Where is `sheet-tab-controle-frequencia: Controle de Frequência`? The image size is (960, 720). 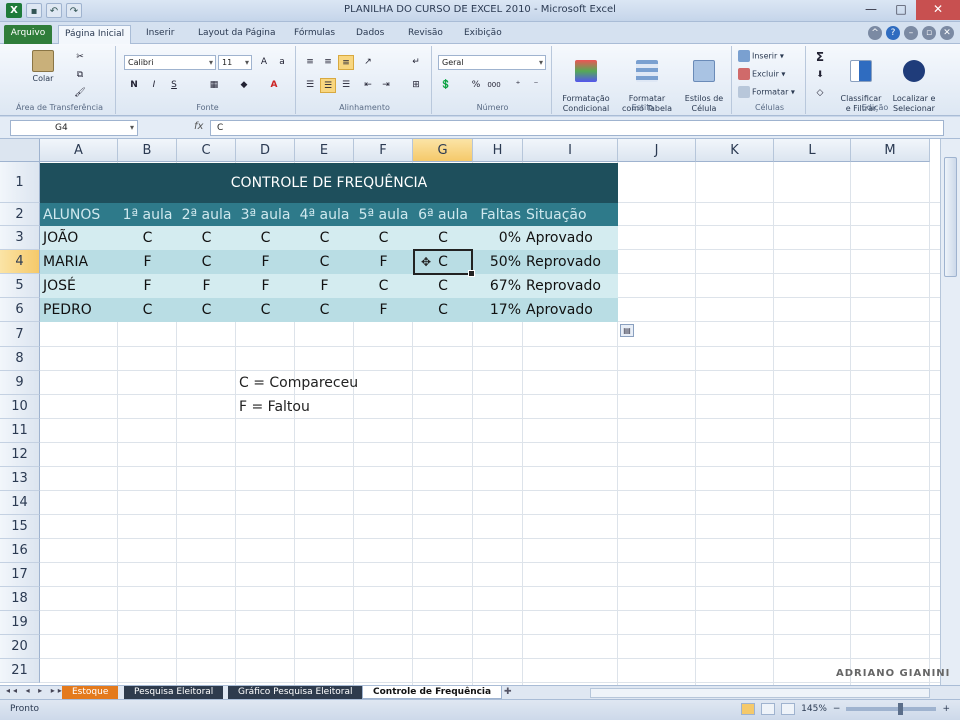 sheet-tab-controle-frequencia: Controle de Frequência is located at coordinates (432, 692).